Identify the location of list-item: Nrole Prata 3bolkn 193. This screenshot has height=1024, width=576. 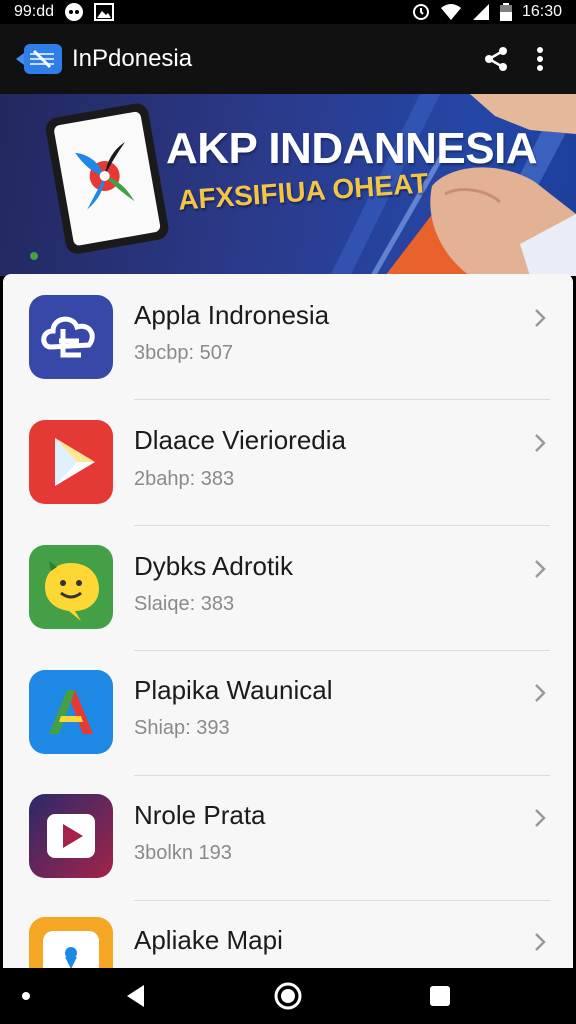
(288, 838).